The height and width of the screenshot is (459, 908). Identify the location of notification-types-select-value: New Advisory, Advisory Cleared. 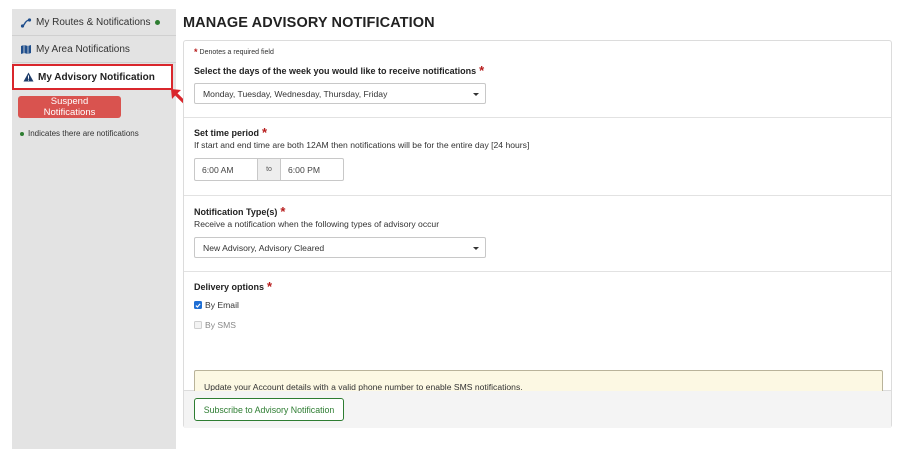
(264, 247).